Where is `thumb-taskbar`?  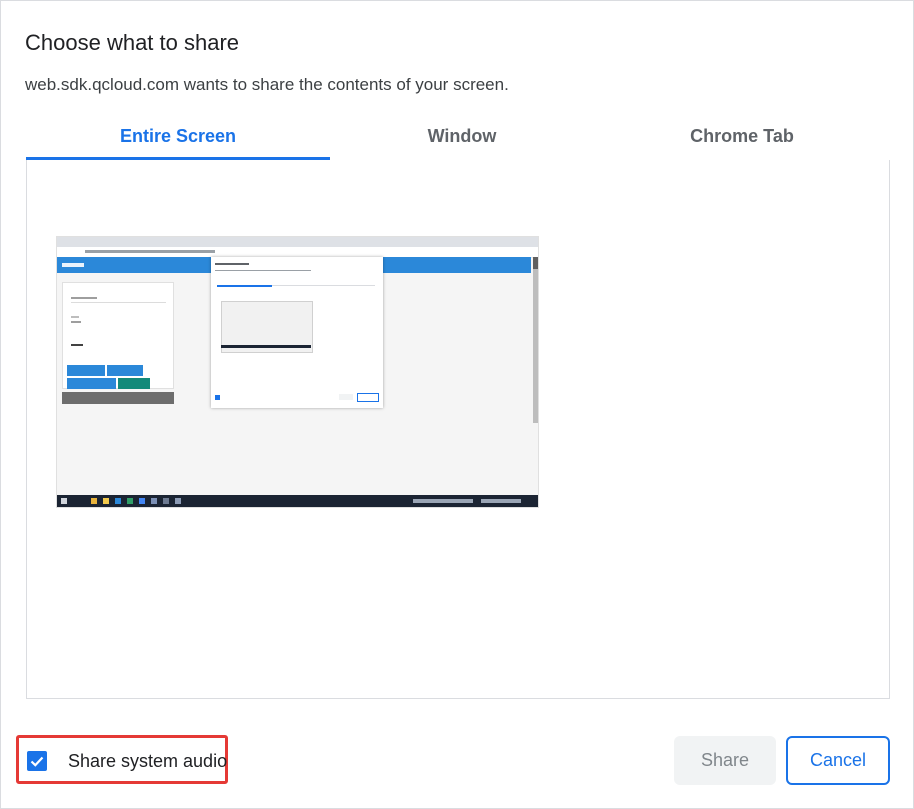
thumb-taskbar is located at coordinates (297, 501).